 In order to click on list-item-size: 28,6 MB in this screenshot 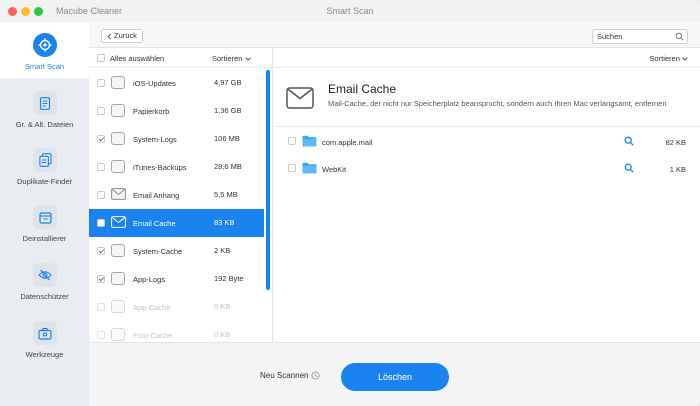, I will do `click(228, 166)`.